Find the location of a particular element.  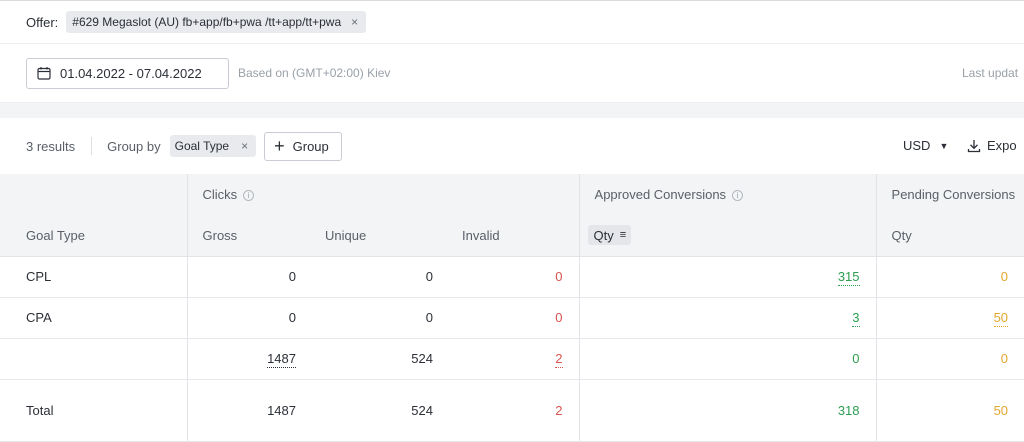

currency-value: USD is located at coordinates (917, 145).